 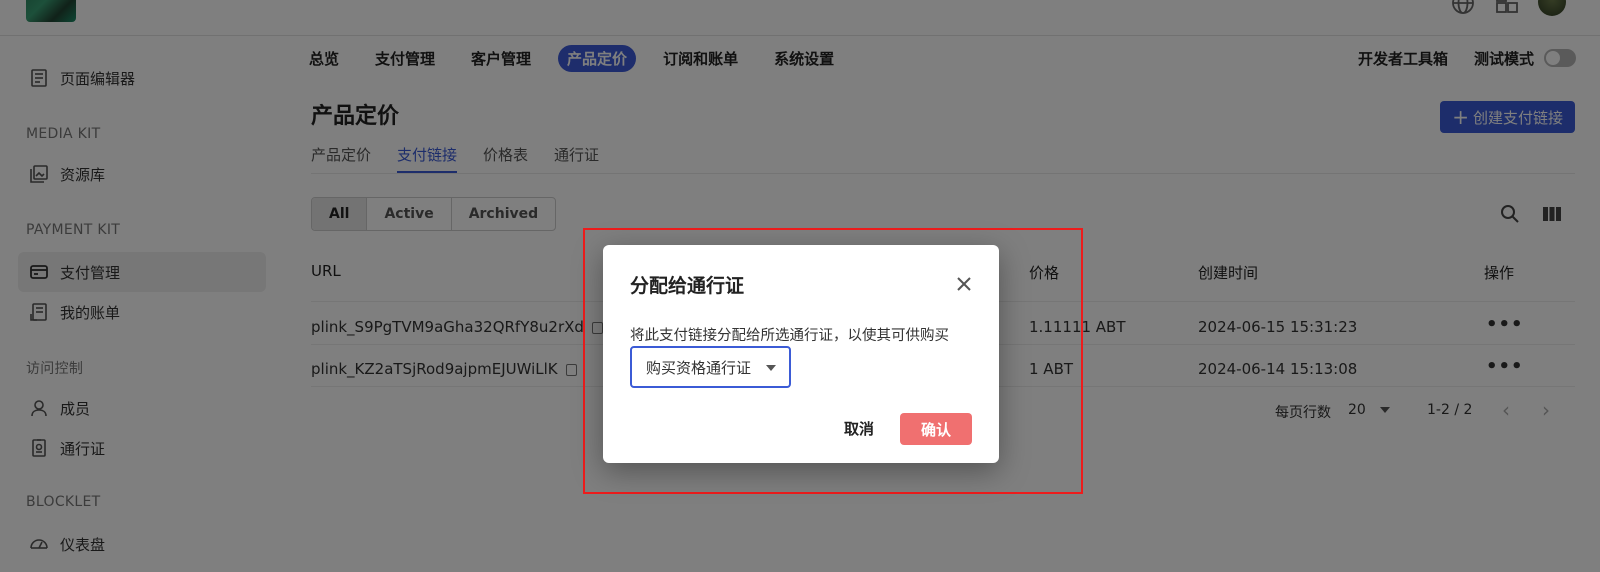 What do you see at coordinates (771, 368) in the screenshot?
I see `chevron-down-icon` at bounding box center [771, 368].